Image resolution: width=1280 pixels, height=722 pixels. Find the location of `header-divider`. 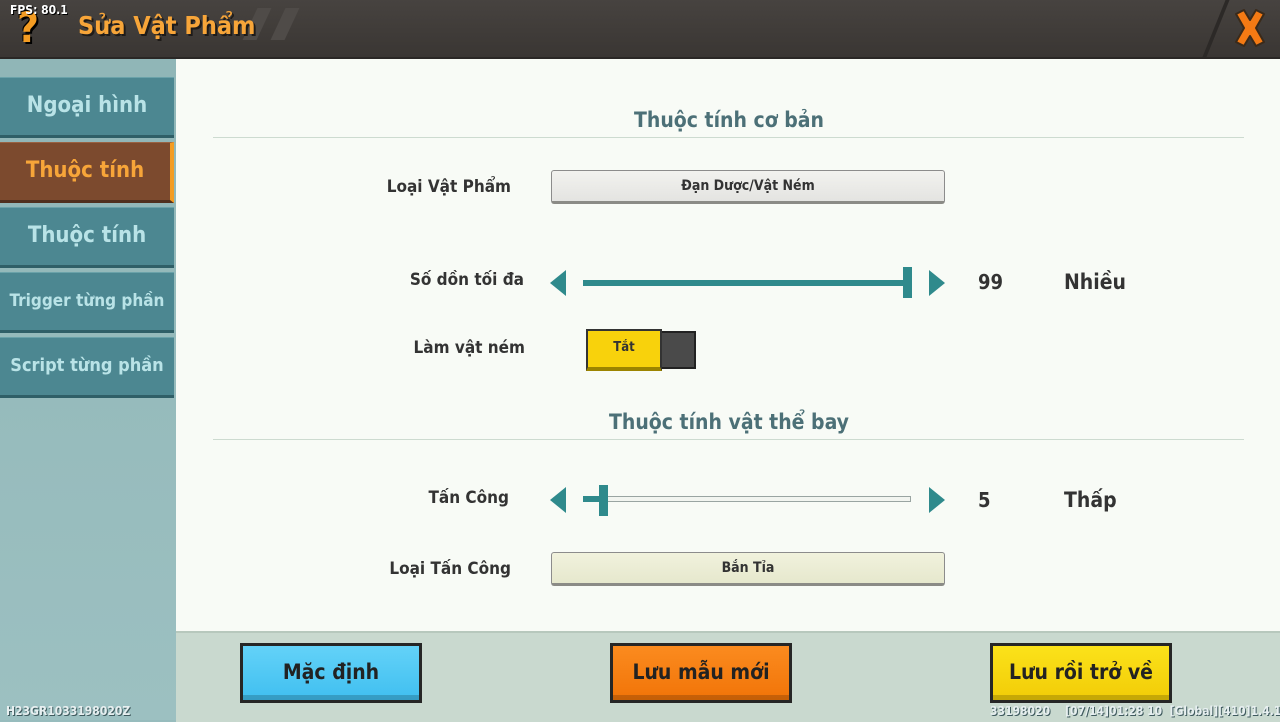

header-divider is located at coordinates (1216, 28).